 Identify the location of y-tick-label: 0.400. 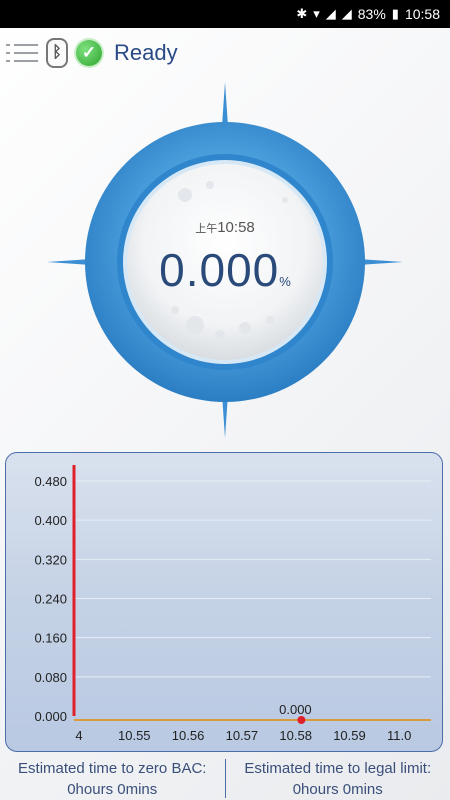
(50, 520).